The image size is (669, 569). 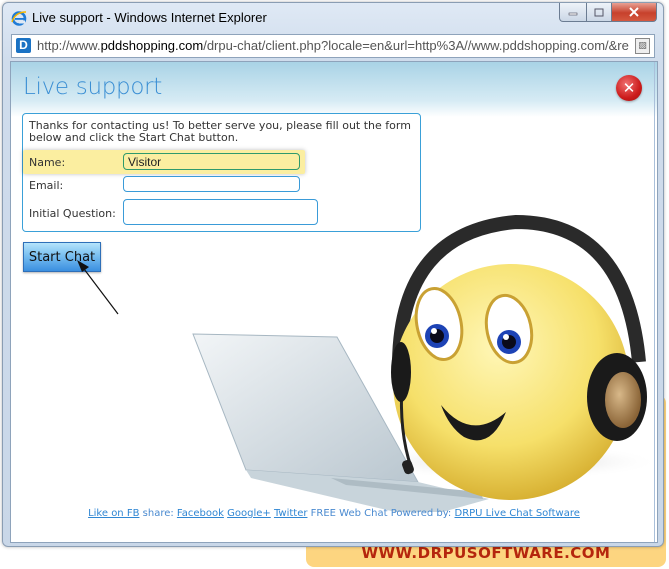 I want to click on internet-explorer-icon, so click(x=19, y=18).